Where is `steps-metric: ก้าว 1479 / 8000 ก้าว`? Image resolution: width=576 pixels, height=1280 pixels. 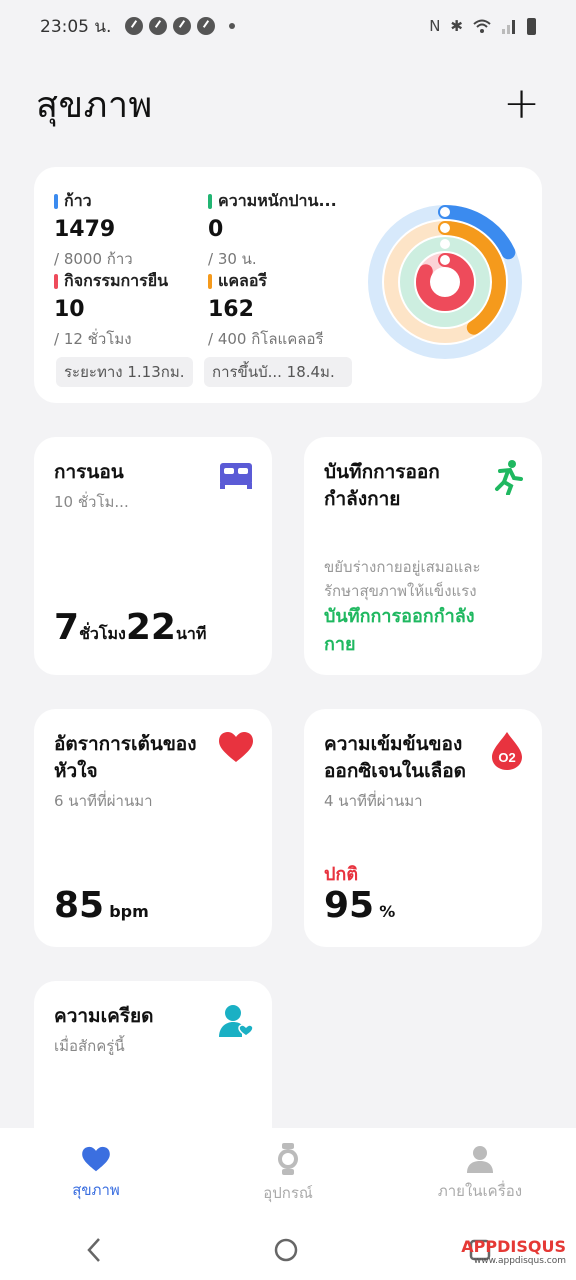 steps-metric: ก้าว 1479 / 8000 ก้าว is located at coordinates (93, 230).